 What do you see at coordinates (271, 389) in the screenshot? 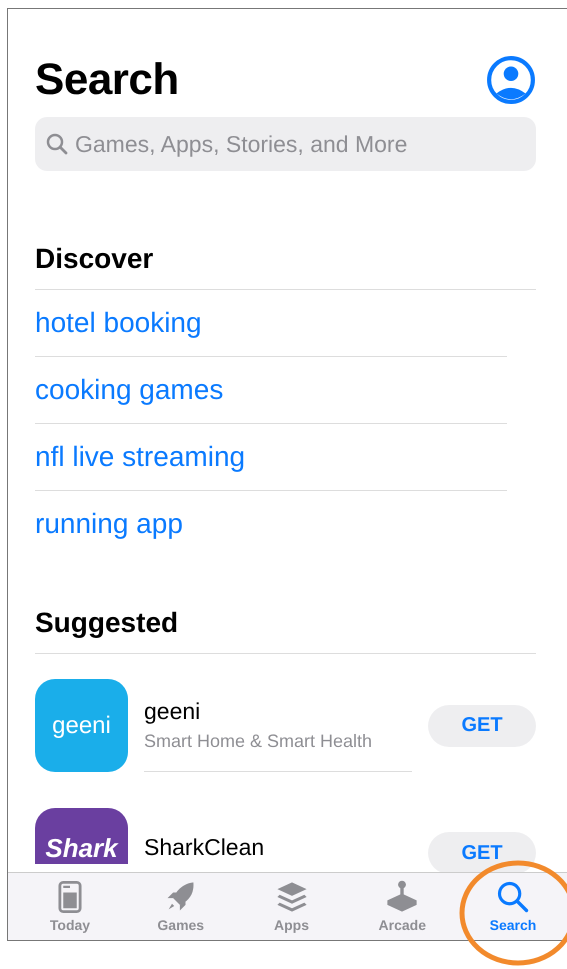
I see `suggestion-link: cooking games` at bounding box center [271, 389].